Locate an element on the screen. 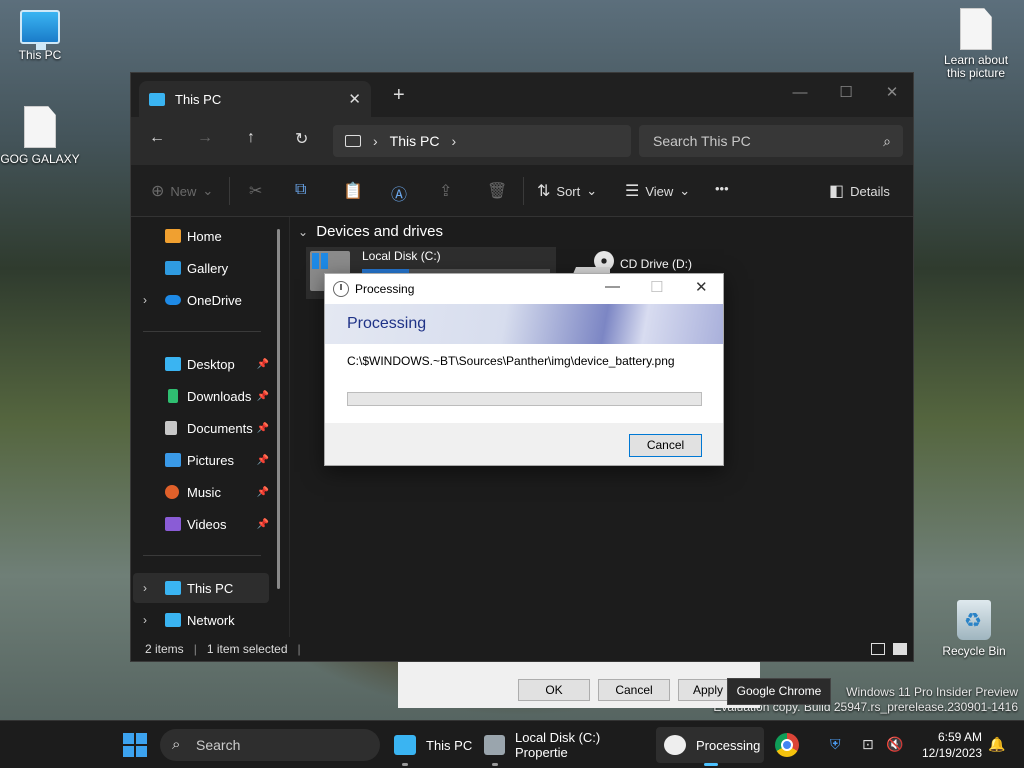 Image resolution: width=1024 pixels, height=768 pixels. details-view-icon is located at coordinates (878, 649).